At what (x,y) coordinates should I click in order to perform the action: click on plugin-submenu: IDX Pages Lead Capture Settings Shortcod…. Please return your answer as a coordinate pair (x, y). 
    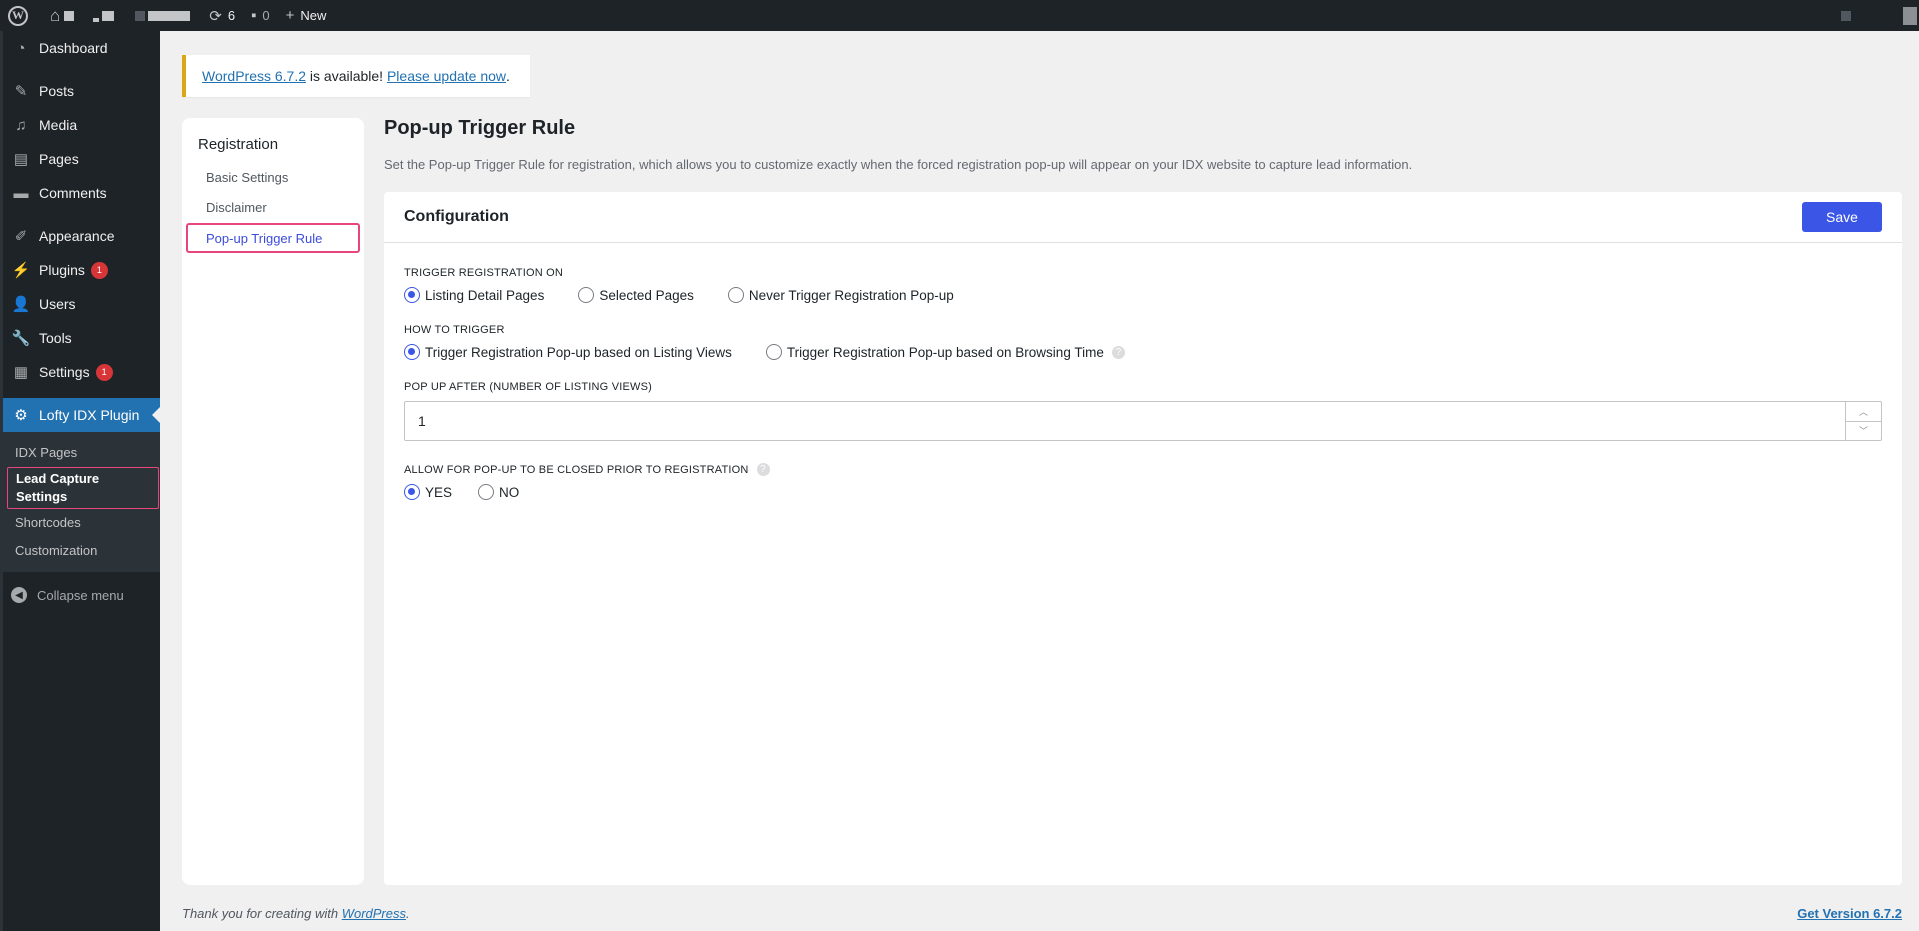
    Looking at the image, I should click on (81, 502).